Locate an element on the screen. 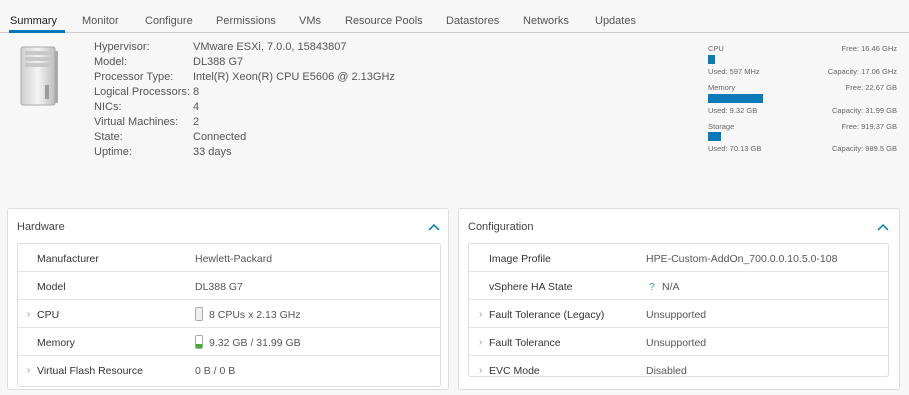  uptime-value: 33 days is located at coordinates (212, 152).